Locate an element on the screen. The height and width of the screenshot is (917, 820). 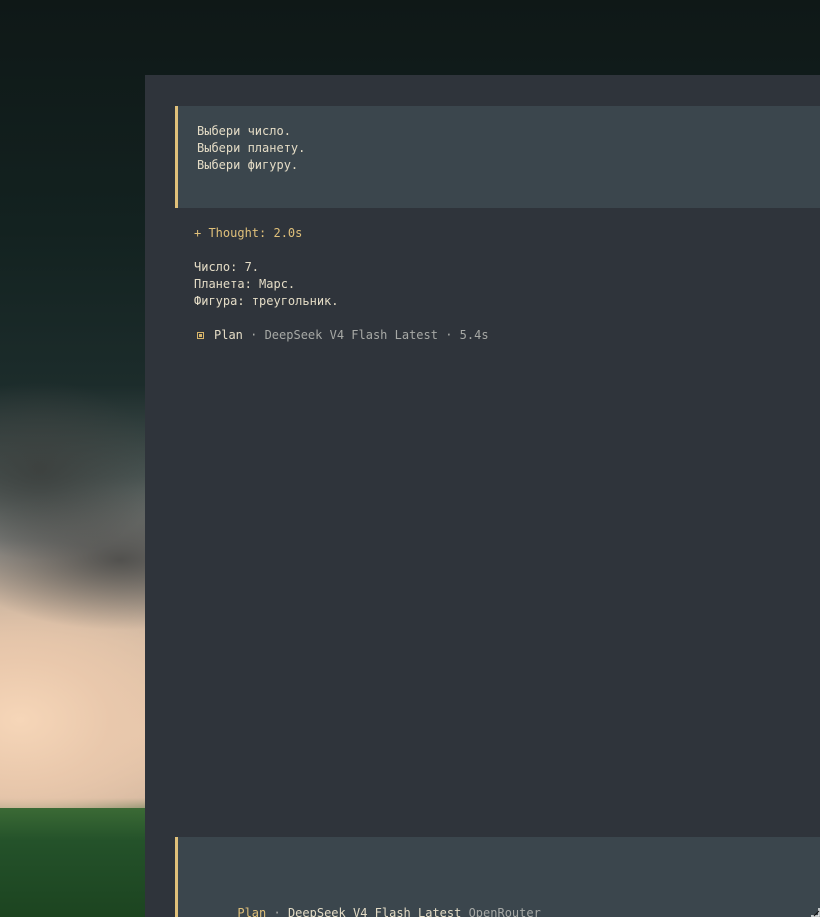
resize-handle-icon is located at coordinates (815, 912).